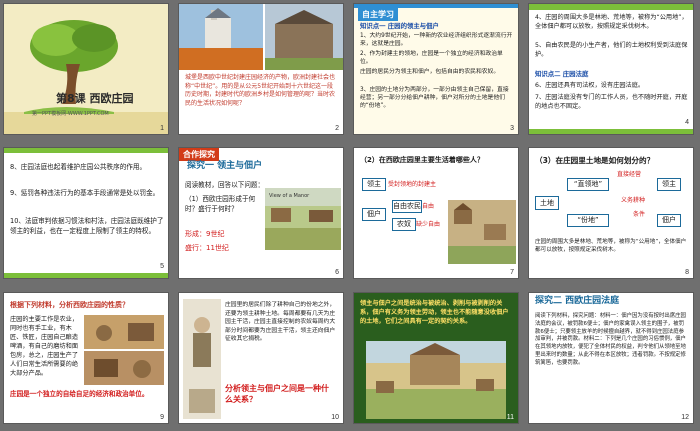  Describe the element at coordinates (428, 206) in the screenshot. I see `free-note: 自由` at that location.